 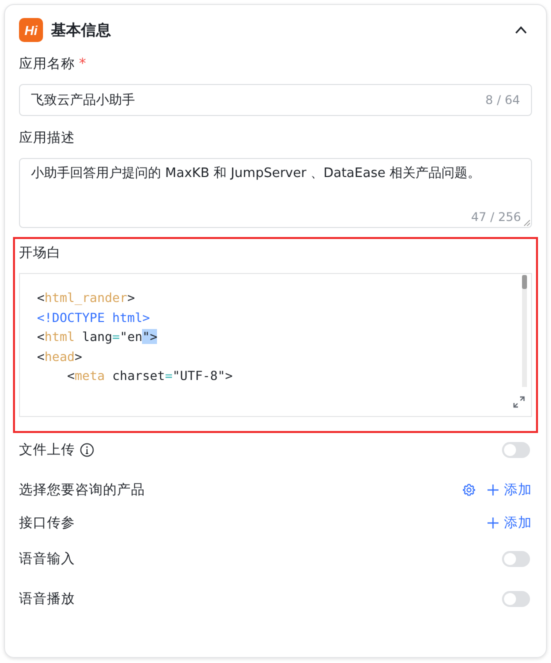 What do you see at coordinates (40, 253) in the screenshot?
I see `field-label: 开场白` at bounding box center [40, 253].